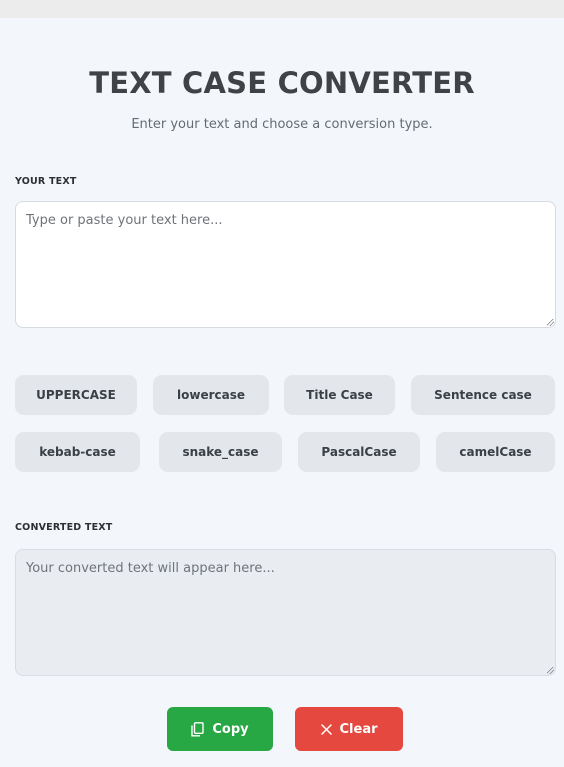 The image size is (564, 767). Describe the element at coordinates (220, 452) in the screenshot. I see `snake-case-button: snake_case` at that location.